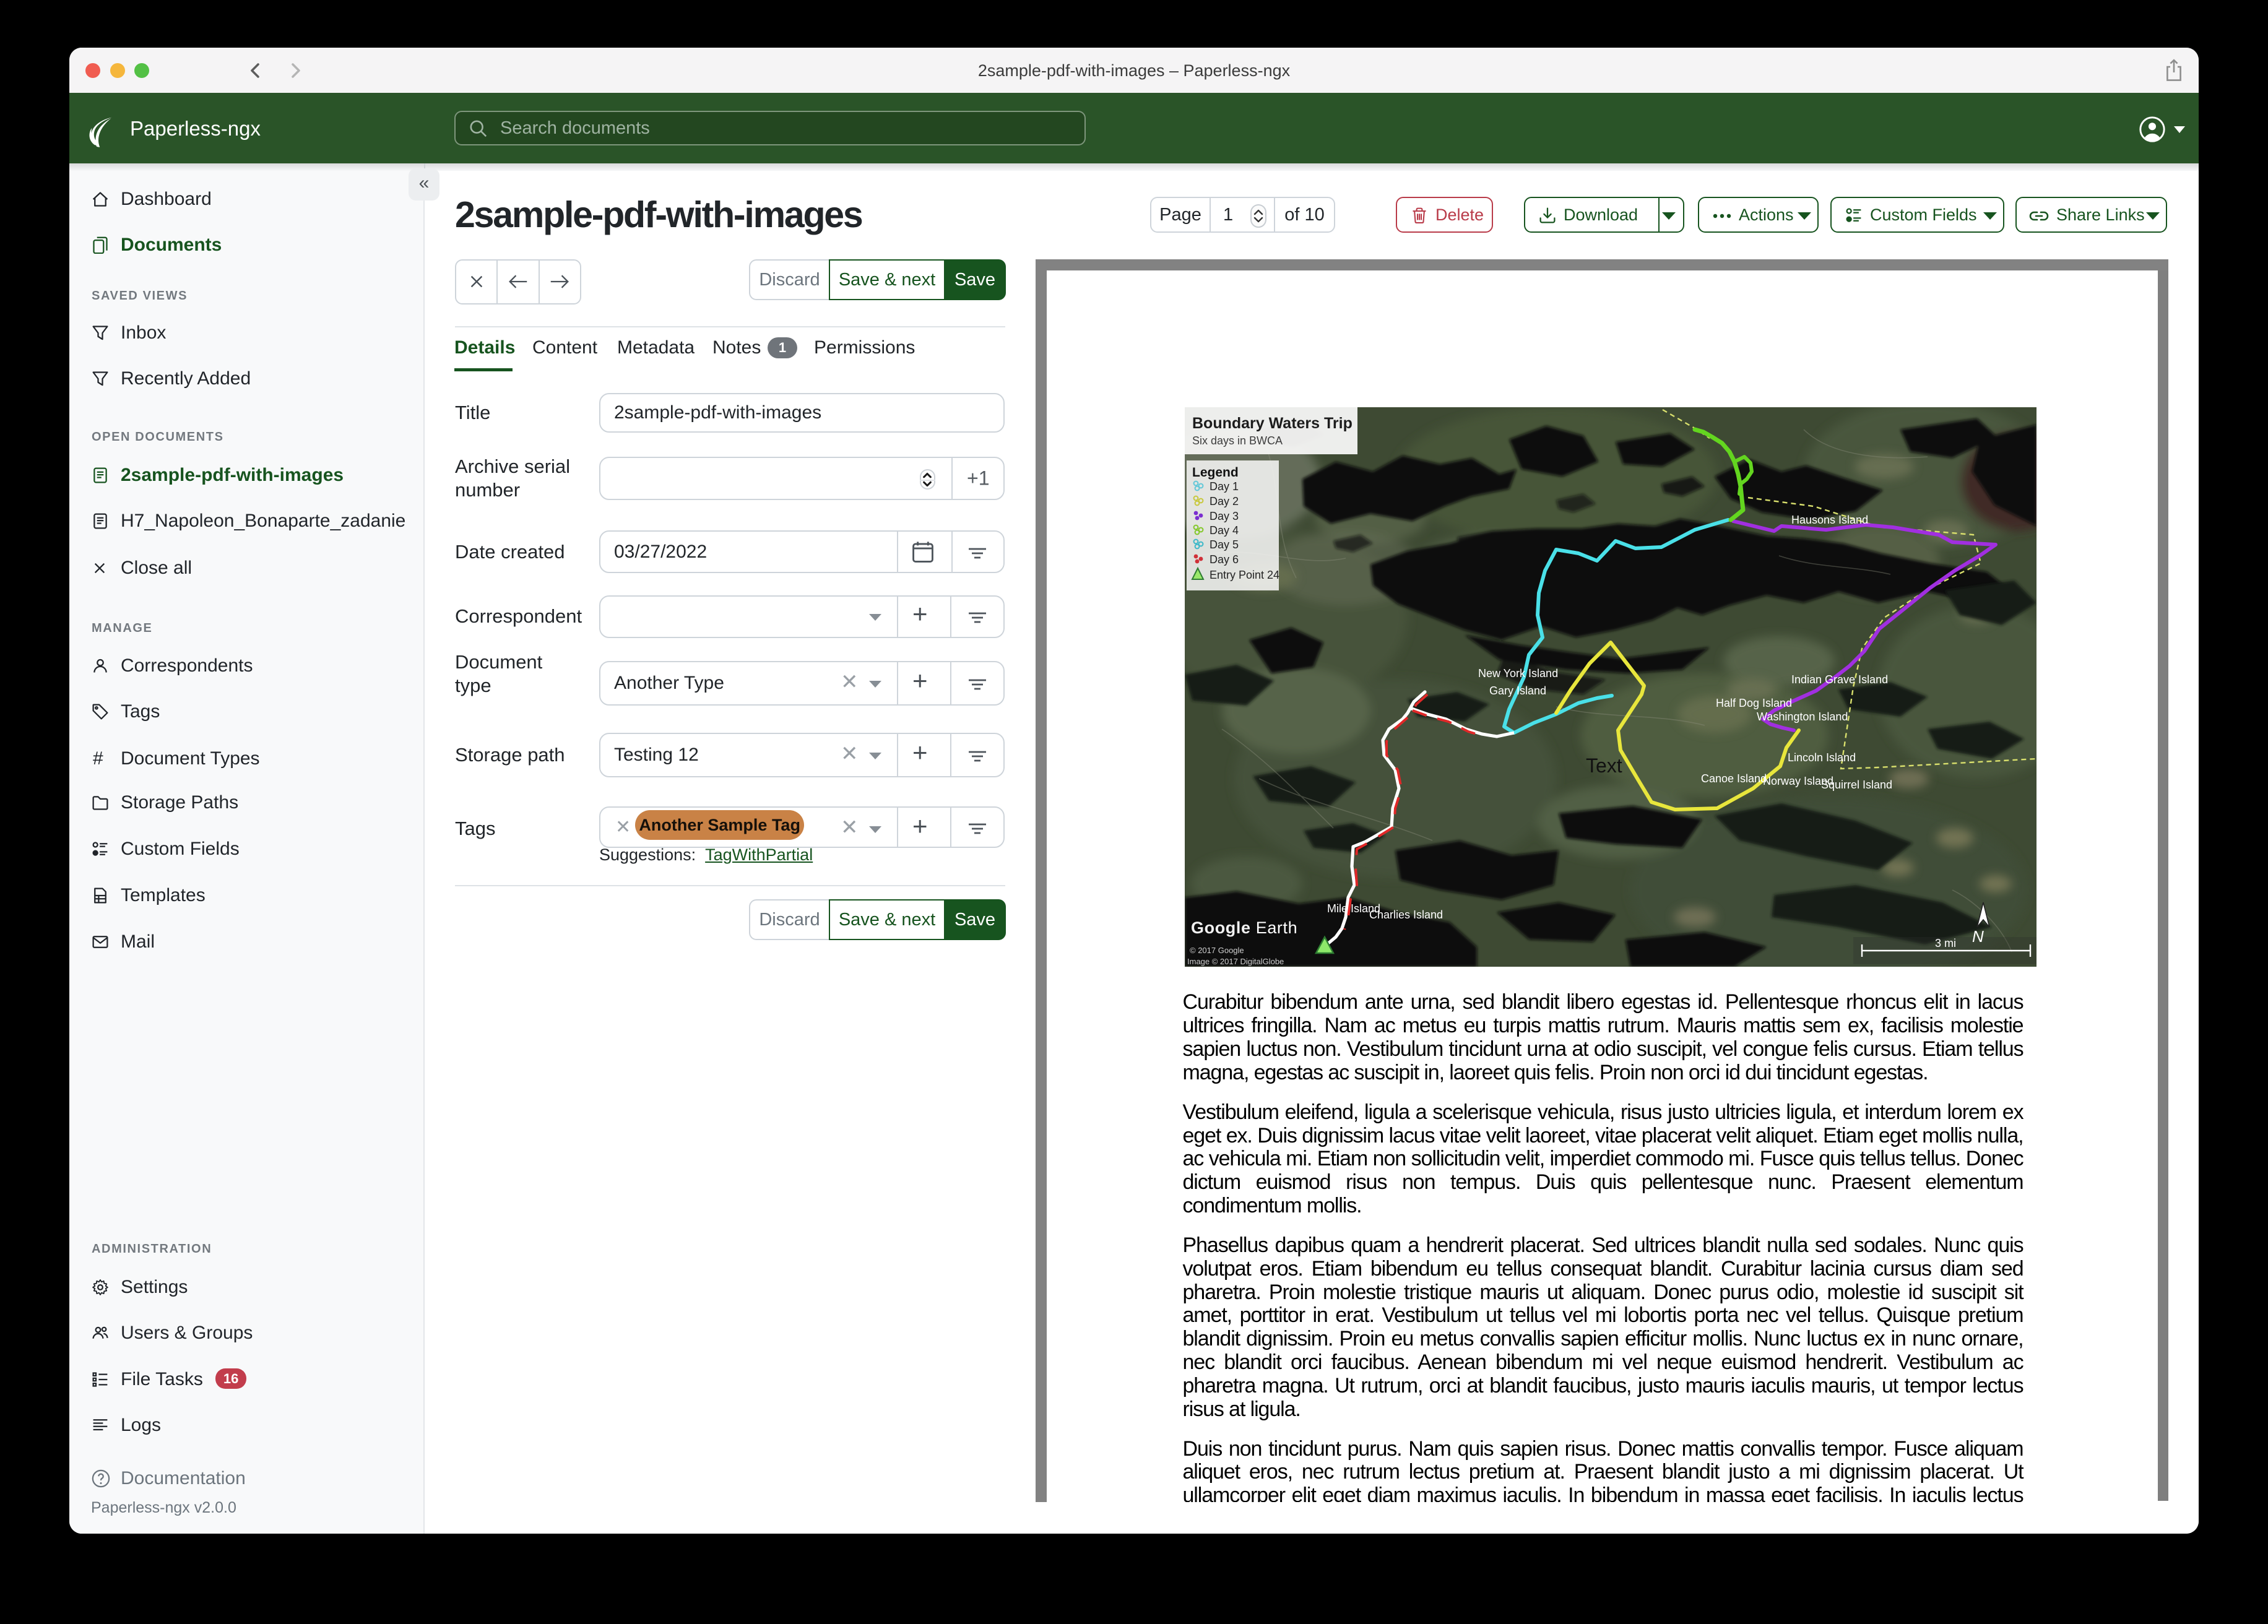 The width and height of the screenshot is (2268, 1624). What do you see at coordinates (1237, 440) in the screenshot?
I see `svg-text: Six days in BWCA` at bounding box center [1237, 440].